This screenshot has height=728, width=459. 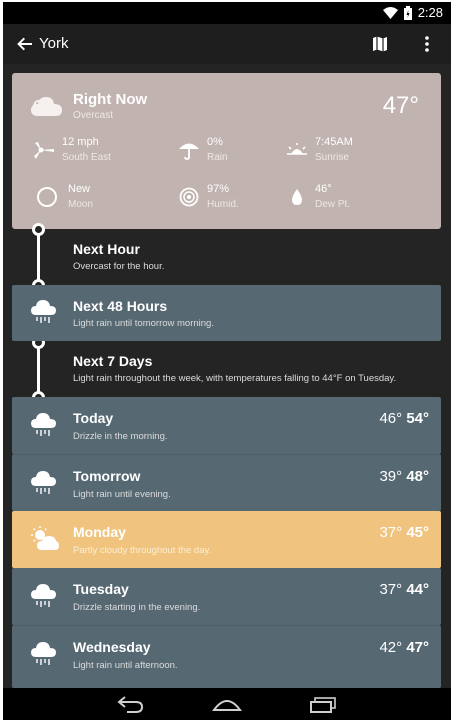 What do you see at coordinates (430, 12) in the screenshot?
I see `clock: 2:28` at bounding box center [430, 12].